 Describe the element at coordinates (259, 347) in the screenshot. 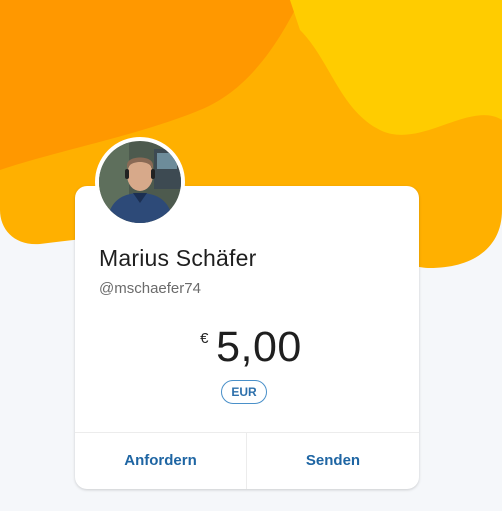

I see `amount-value: 5,00` at that location.